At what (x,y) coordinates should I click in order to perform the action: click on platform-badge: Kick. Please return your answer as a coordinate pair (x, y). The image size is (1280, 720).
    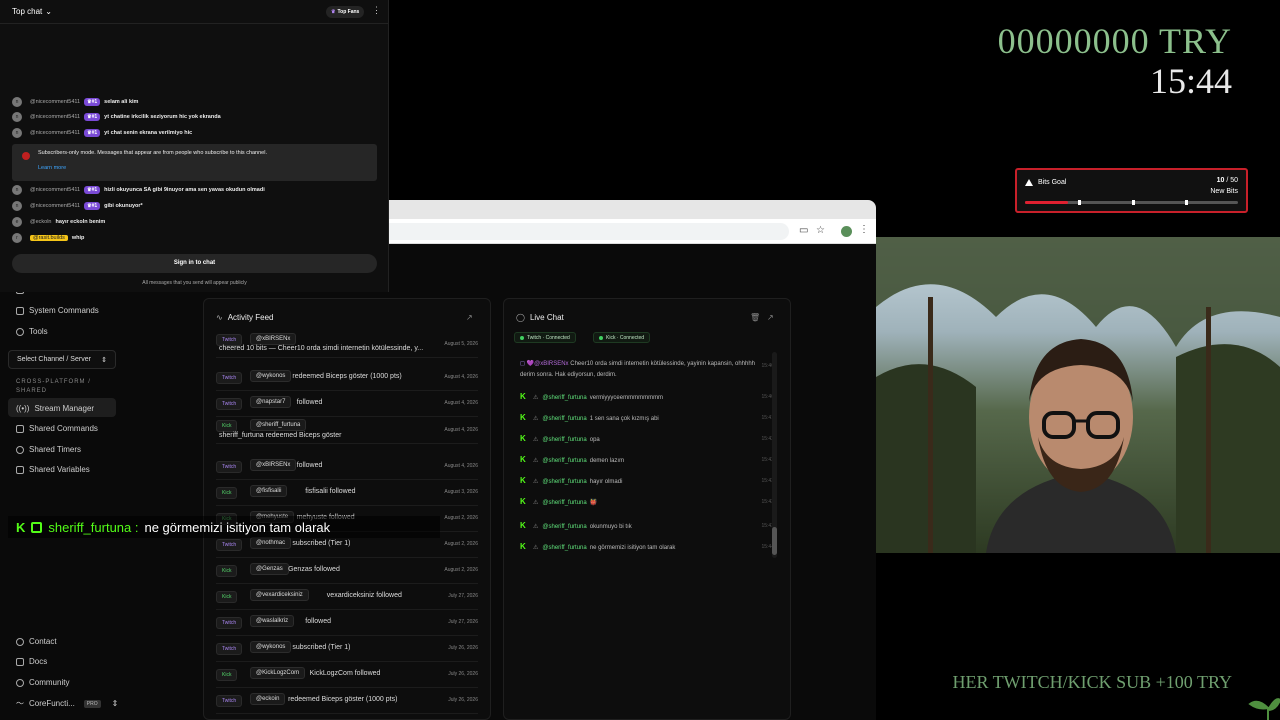
    Looking at the image, I should click on (227, 675).